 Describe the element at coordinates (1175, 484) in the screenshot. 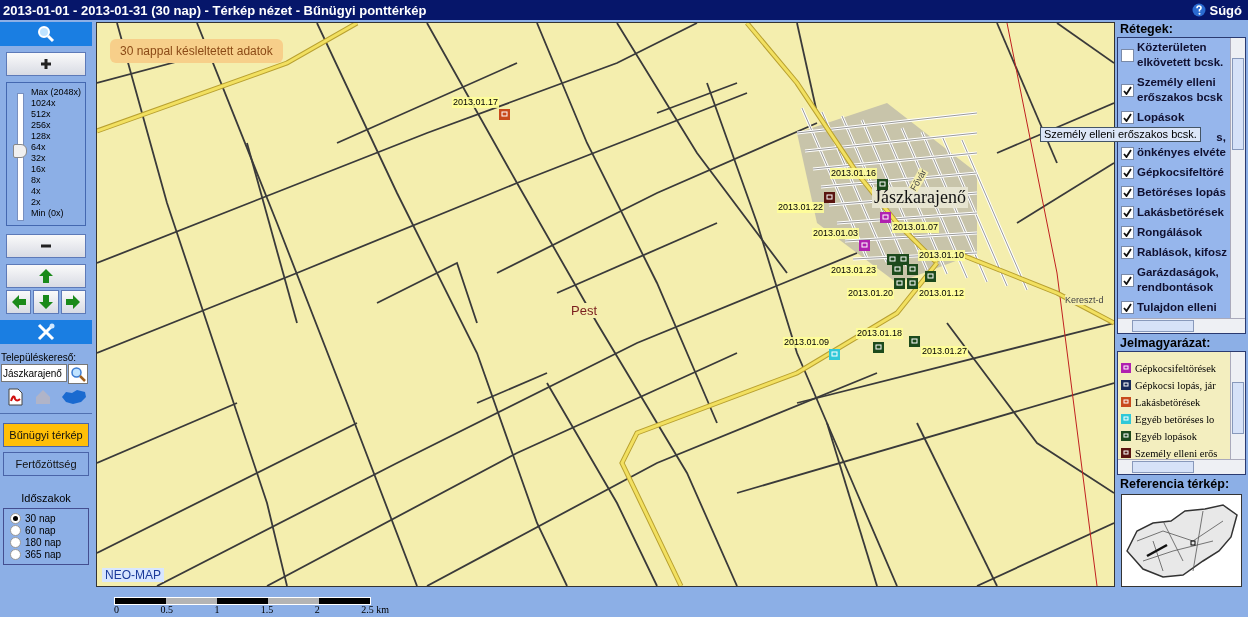

I see `reference-map-title: Referencia térkép:` at that location.